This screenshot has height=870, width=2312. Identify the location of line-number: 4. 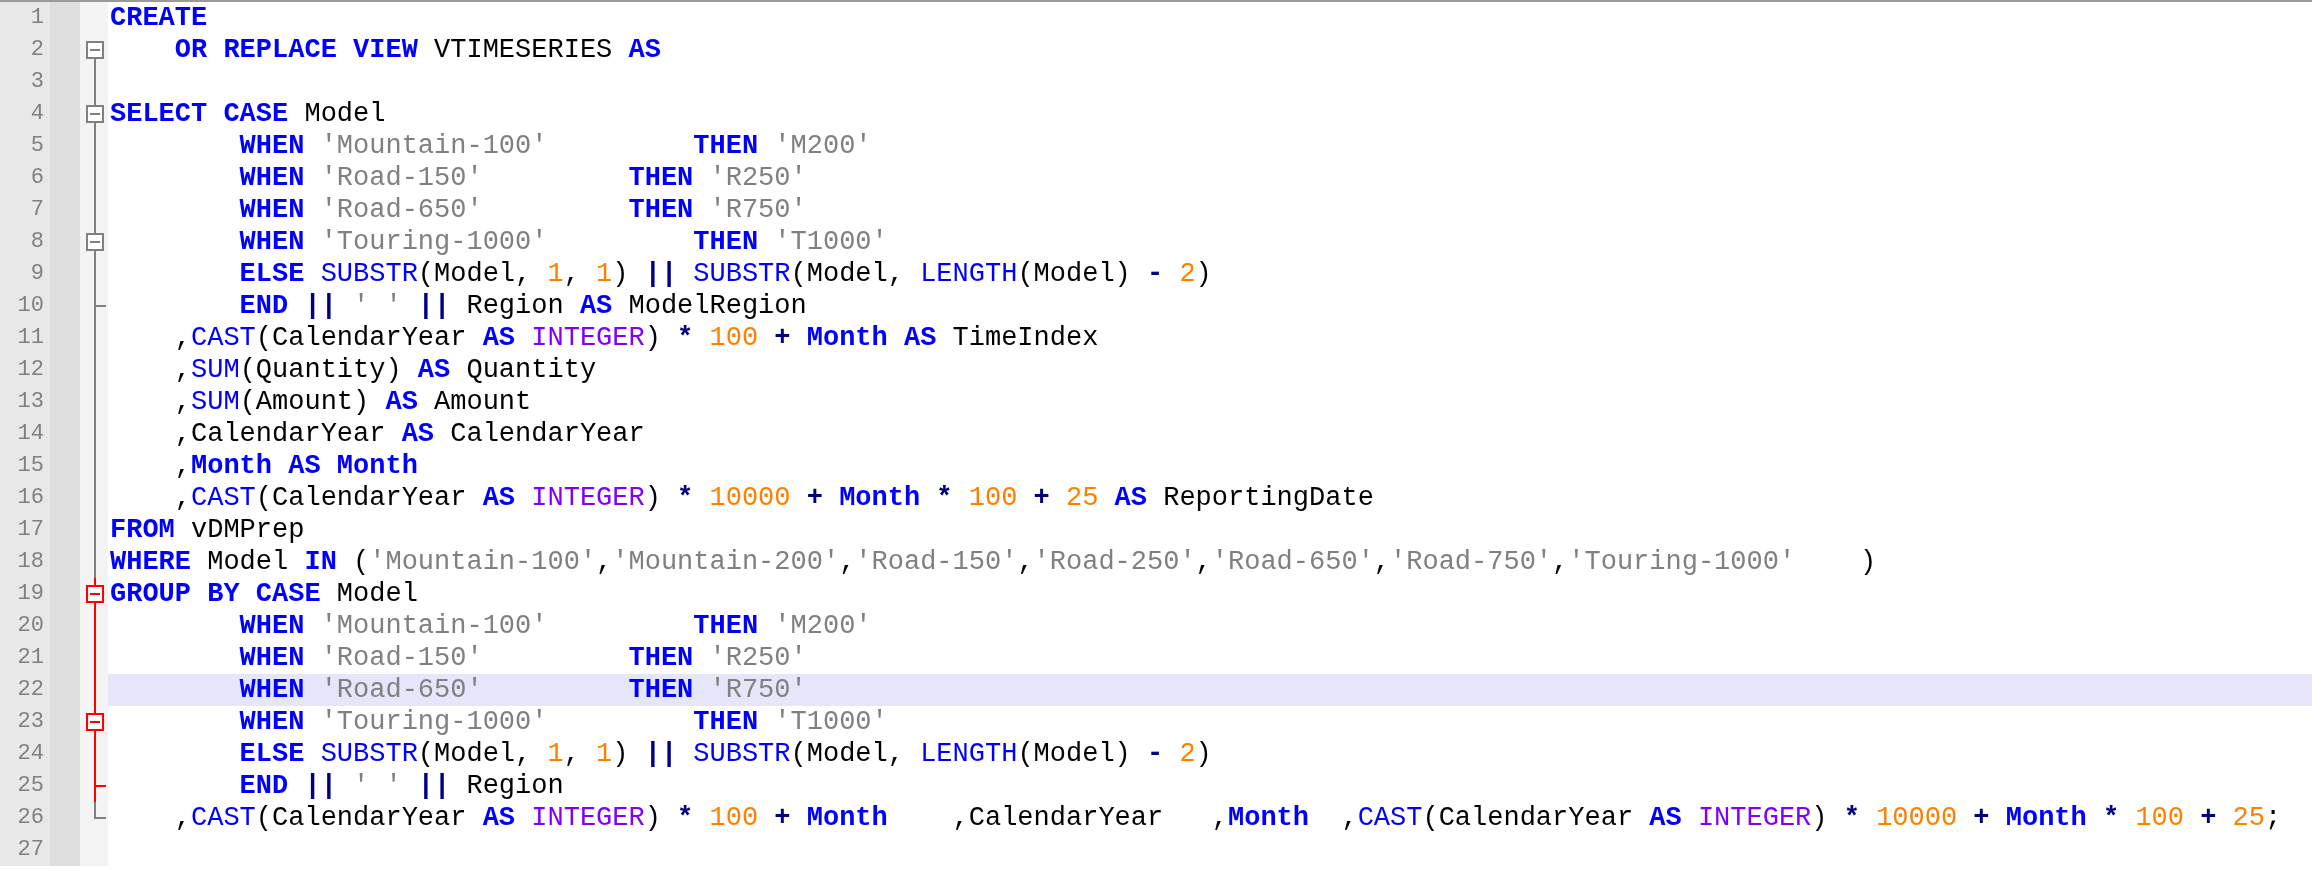
(25, 114).